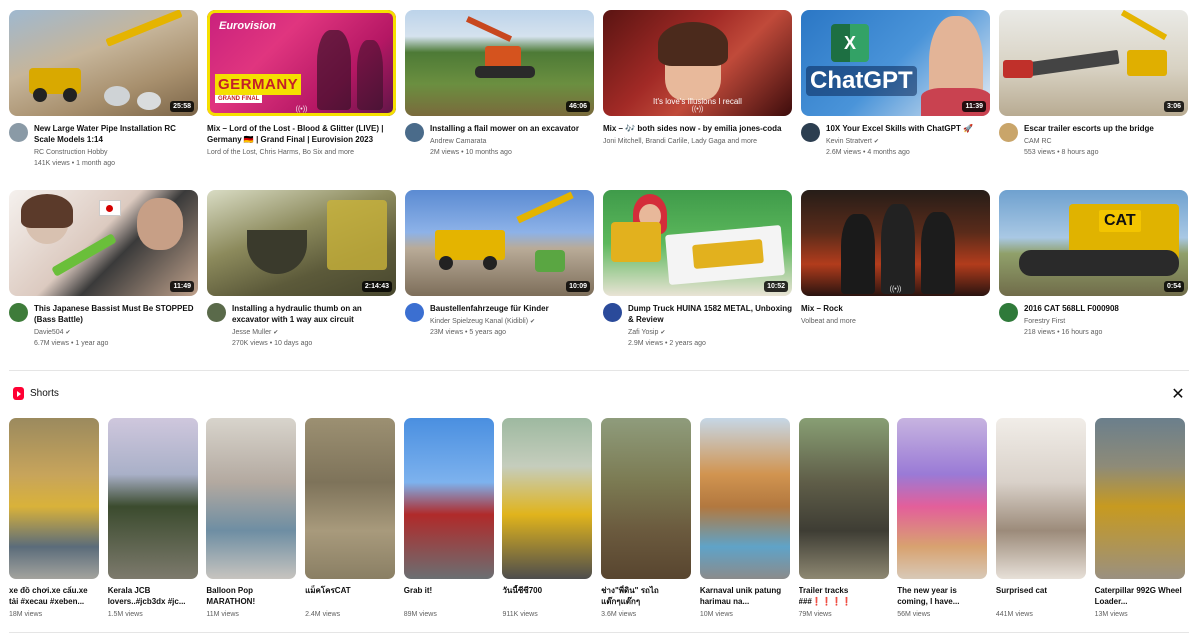 This screenshot has height=642, width=1200. What do you see at coordinates (499, 63) in the screenshot?
I see `video-thumbnail: 46:06` at bounding box center [499, 63].